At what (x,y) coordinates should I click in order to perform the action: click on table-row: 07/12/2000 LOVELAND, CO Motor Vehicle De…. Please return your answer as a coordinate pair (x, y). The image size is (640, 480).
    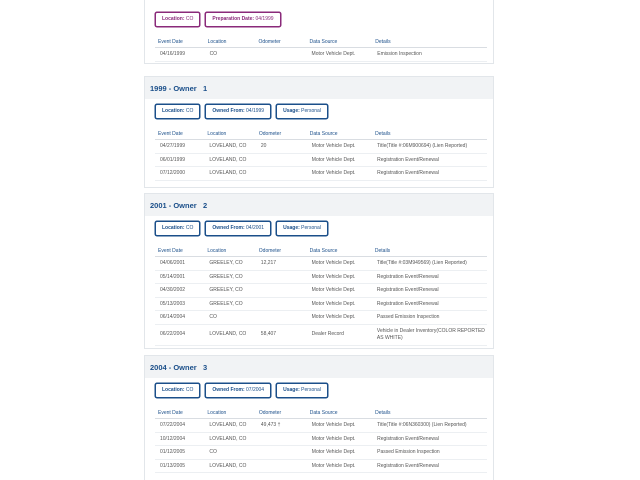
    Looking at the image, I should click on (321, 173).